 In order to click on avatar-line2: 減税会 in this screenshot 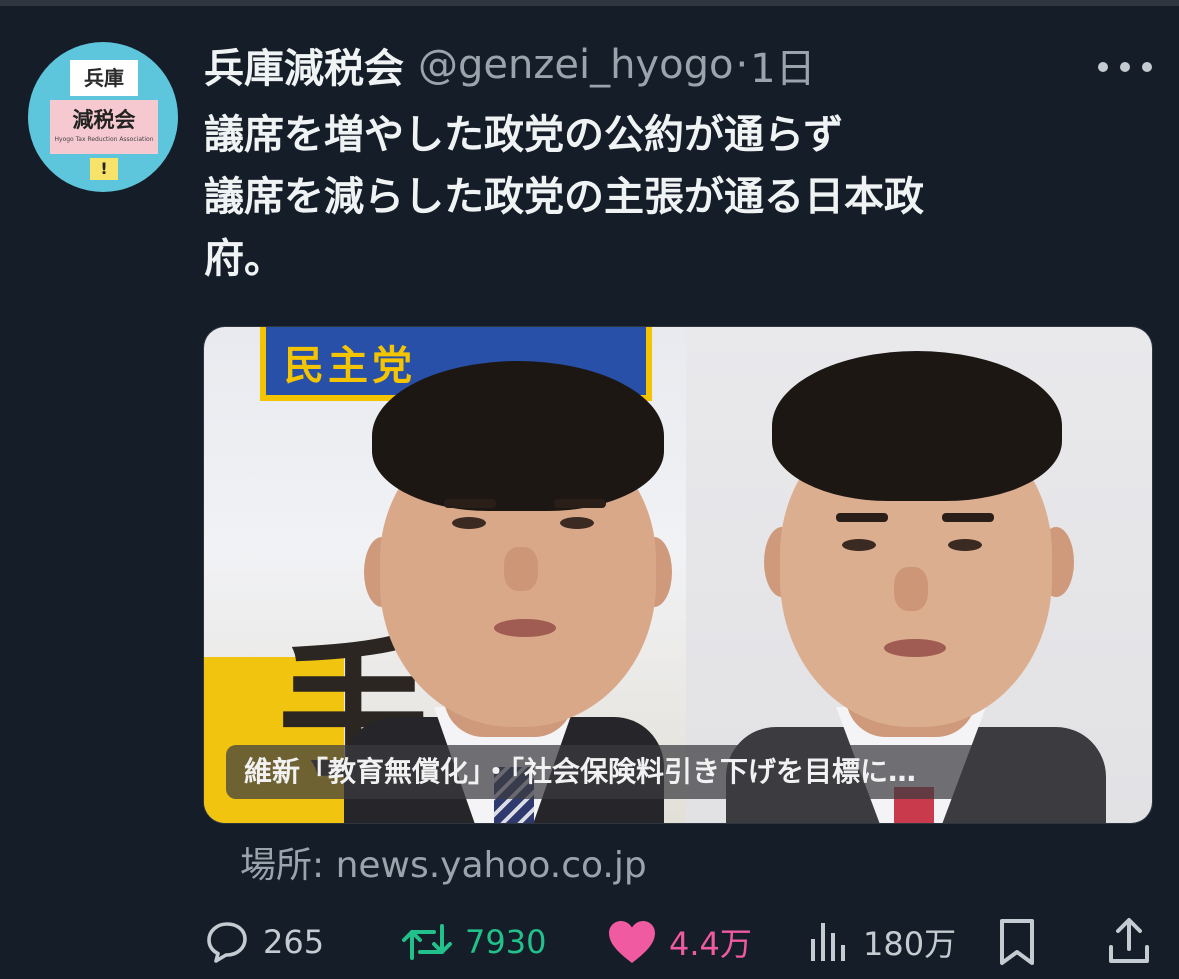, I will do `click(104, 120)`.